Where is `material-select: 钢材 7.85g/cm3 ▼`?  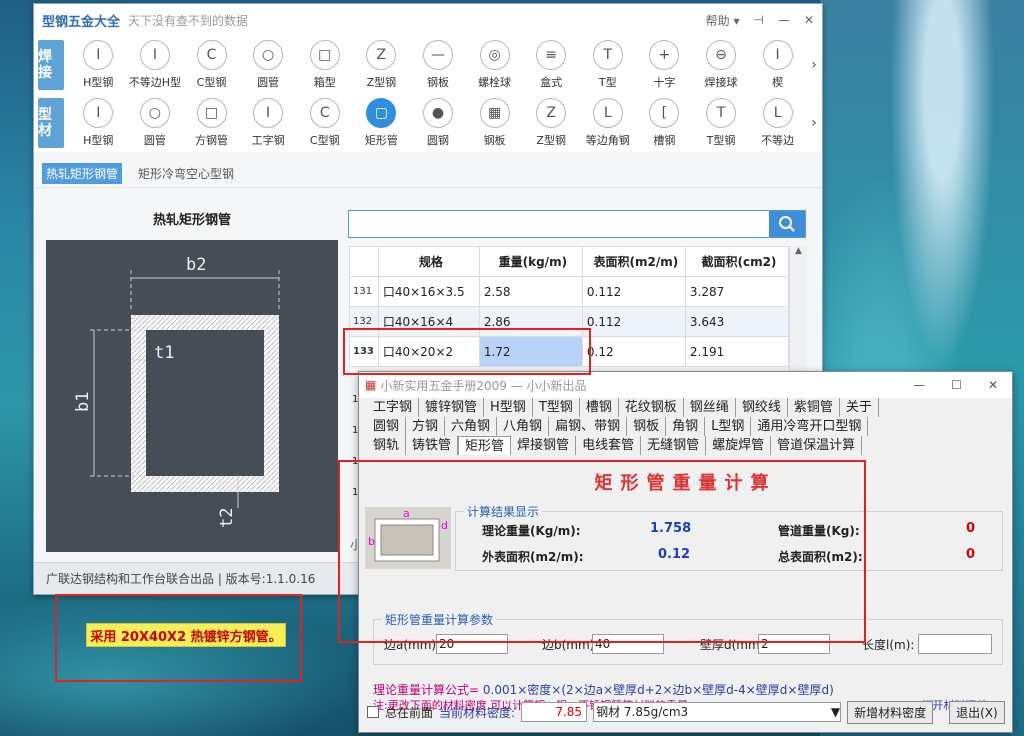
material-select: 钢材 7.85g/cm3 ▼ is located at coordinates (717, 712).